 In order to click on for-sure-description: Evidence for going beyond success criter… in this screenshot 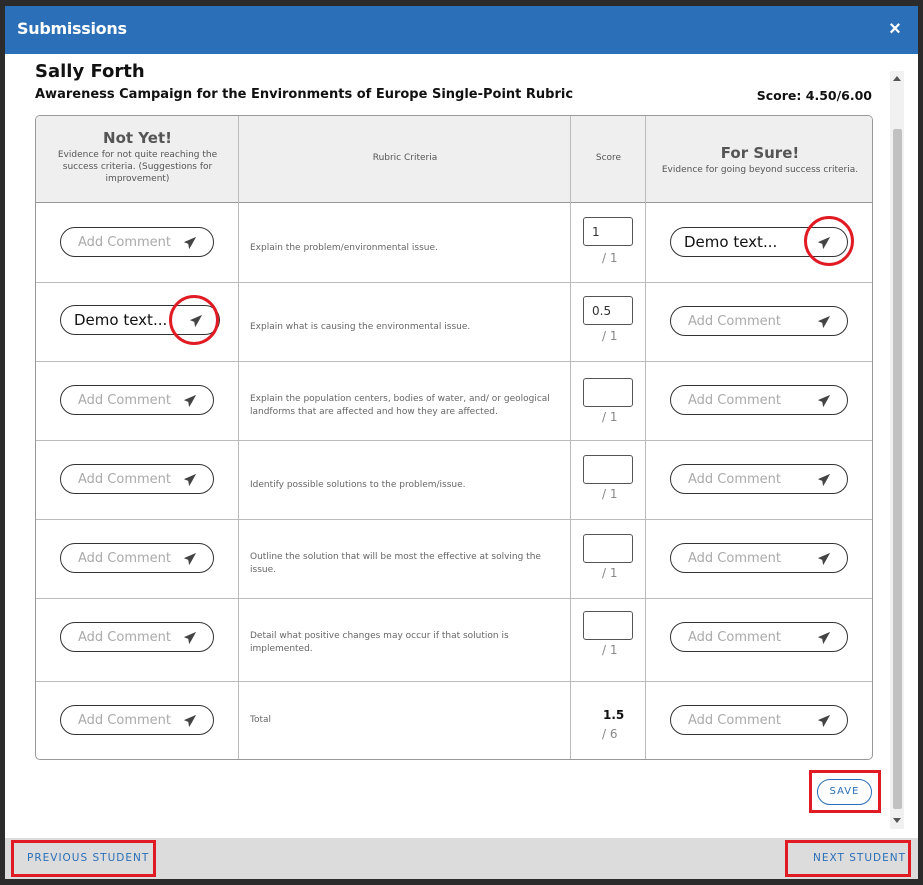, I will do `click(760, 170)`.